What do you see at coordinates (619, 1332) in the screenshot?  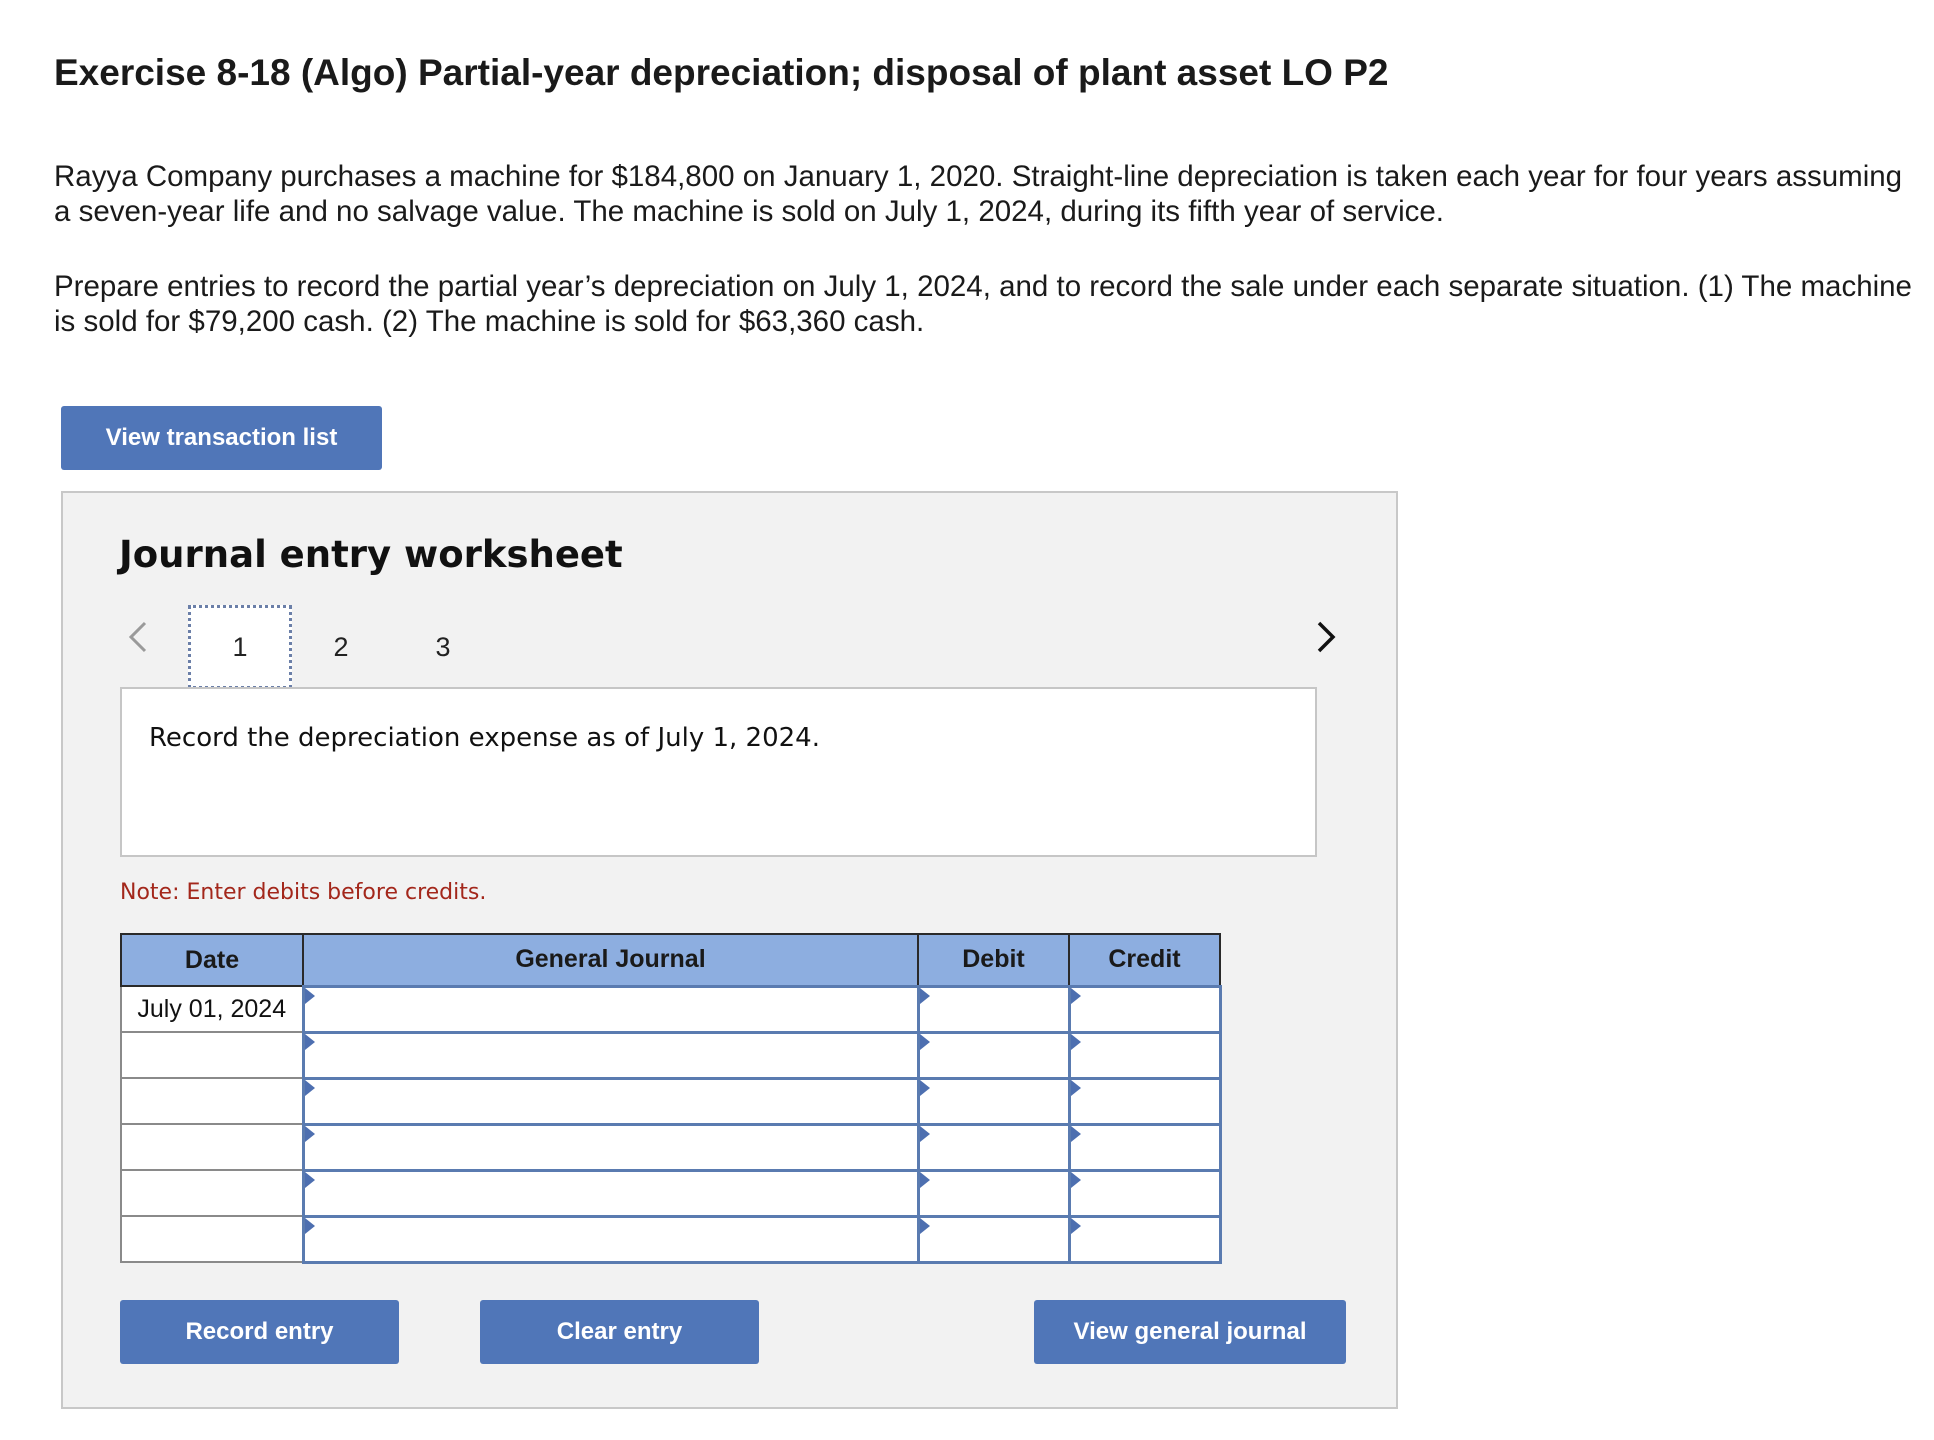 I see `clear-entry-button: Clear entry` at bounding box center [619, 1332].